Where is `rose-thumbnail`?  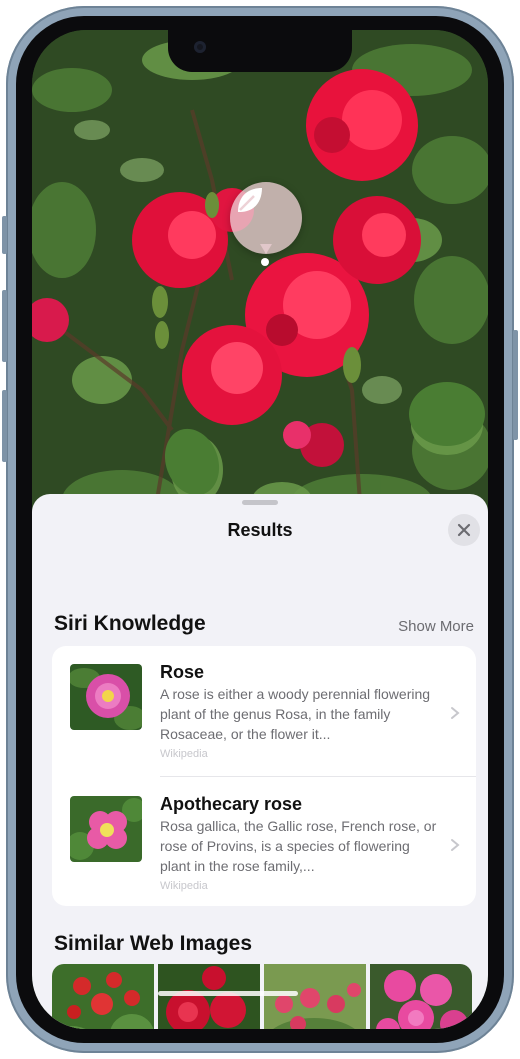
rose-thumbnail is located at coordinates (106, 697).